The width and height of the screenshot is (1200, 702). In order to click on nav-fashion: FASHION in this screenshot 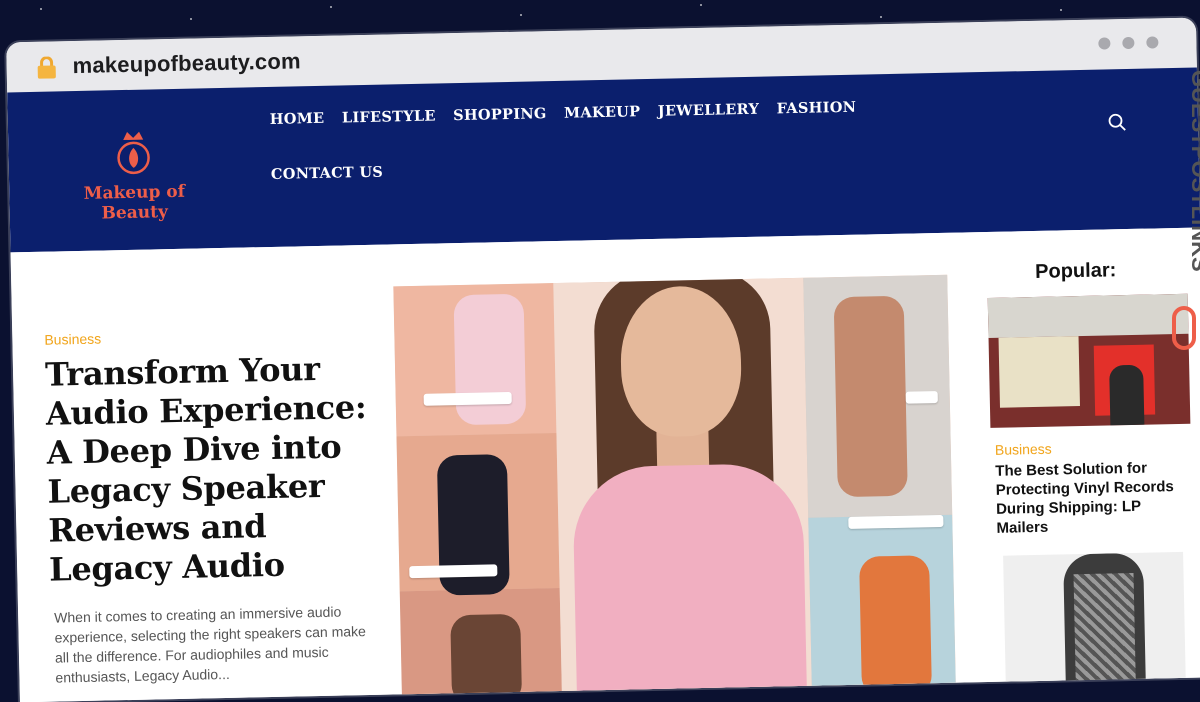, I will do `click(816, 108)`.